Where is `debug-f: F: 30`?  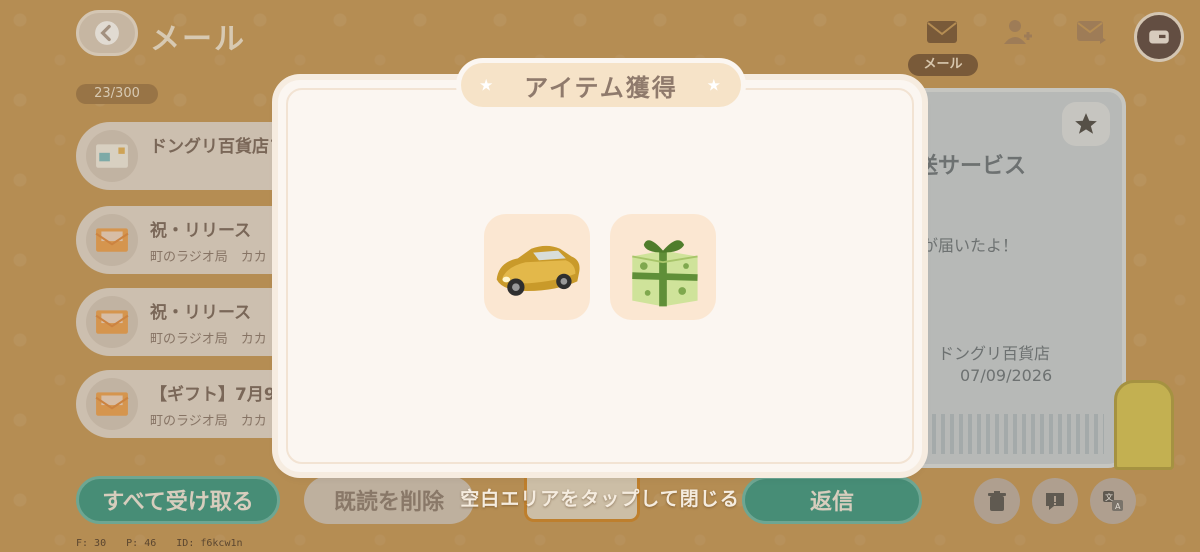 debug-f: F: 30 is located at coordinates (91, 543).